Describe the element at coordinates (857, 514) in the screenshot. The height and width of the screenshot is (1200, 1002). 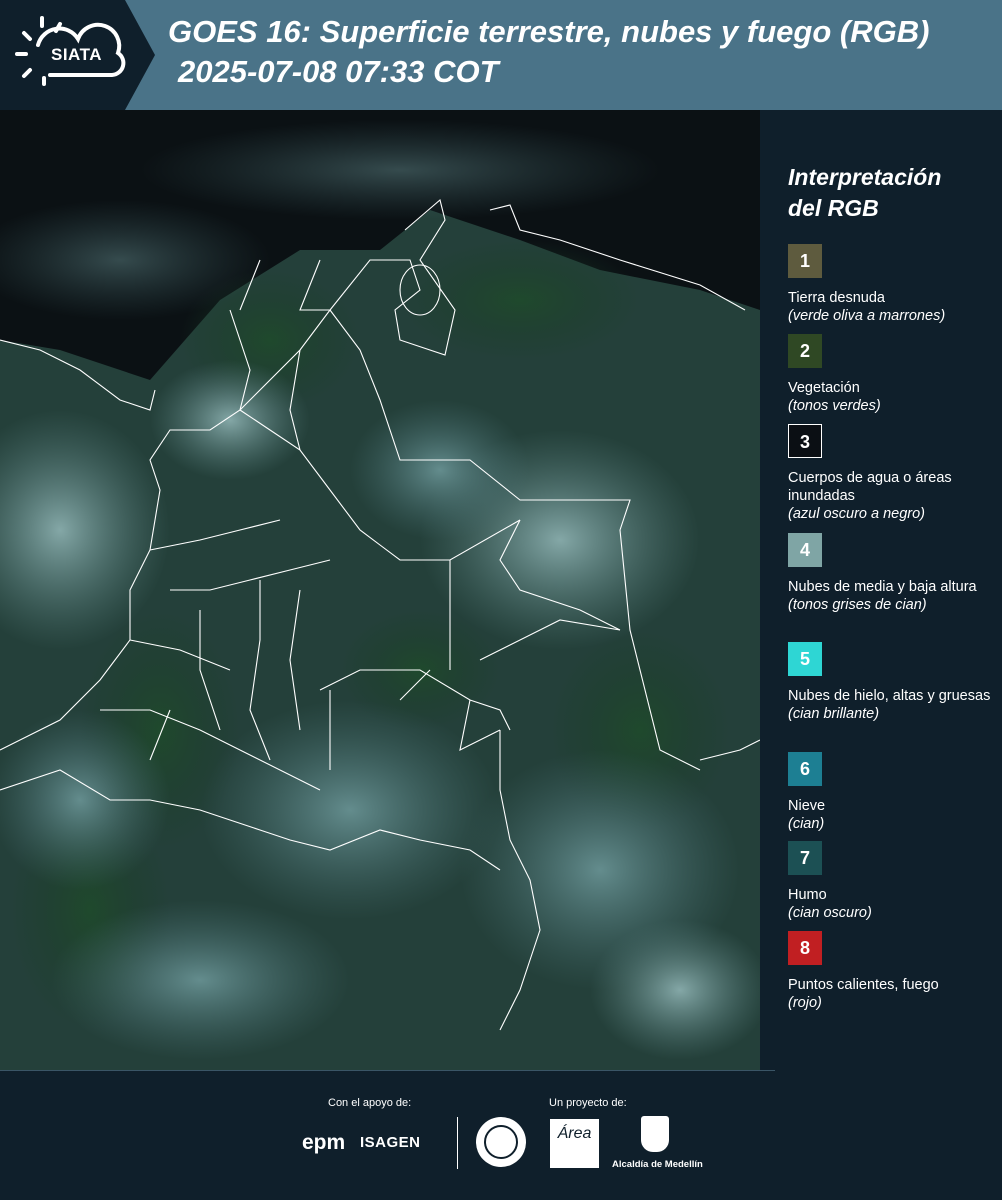
I see `legend-sub-3: (azul oscuro a negro)` at that location.